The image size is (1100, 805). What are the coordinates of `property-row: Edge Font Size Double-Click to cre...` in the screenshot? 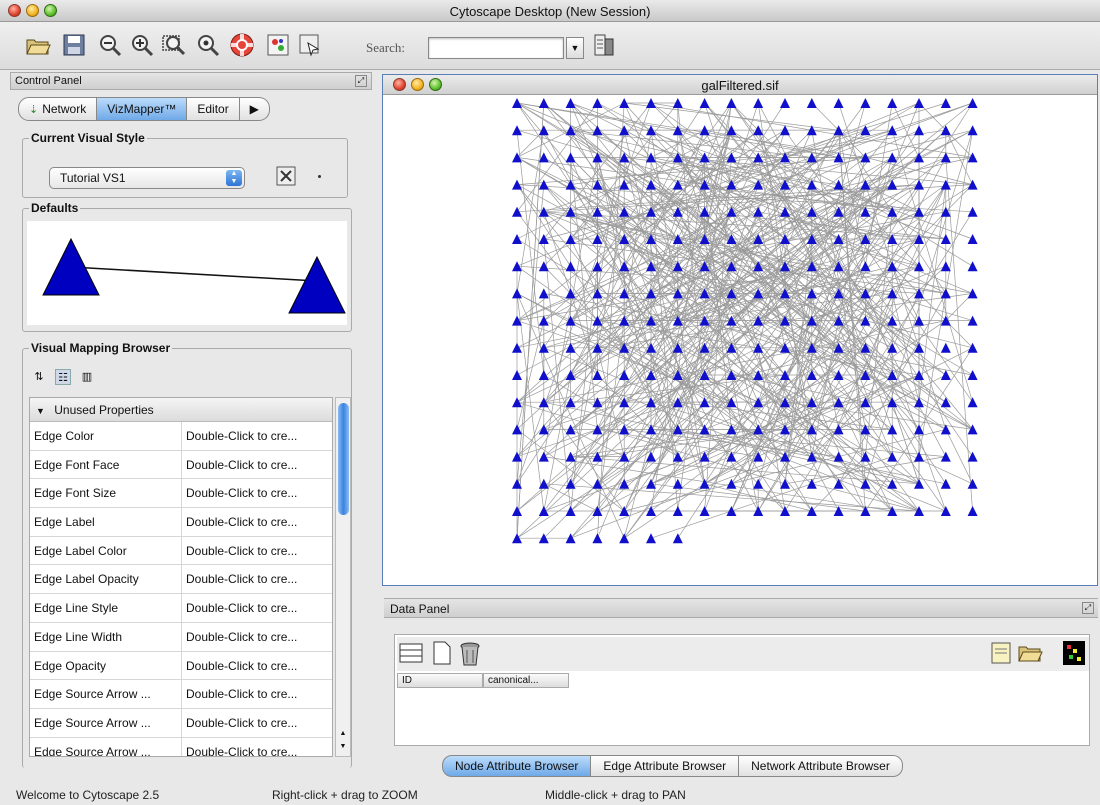 It's located at (181, 494).